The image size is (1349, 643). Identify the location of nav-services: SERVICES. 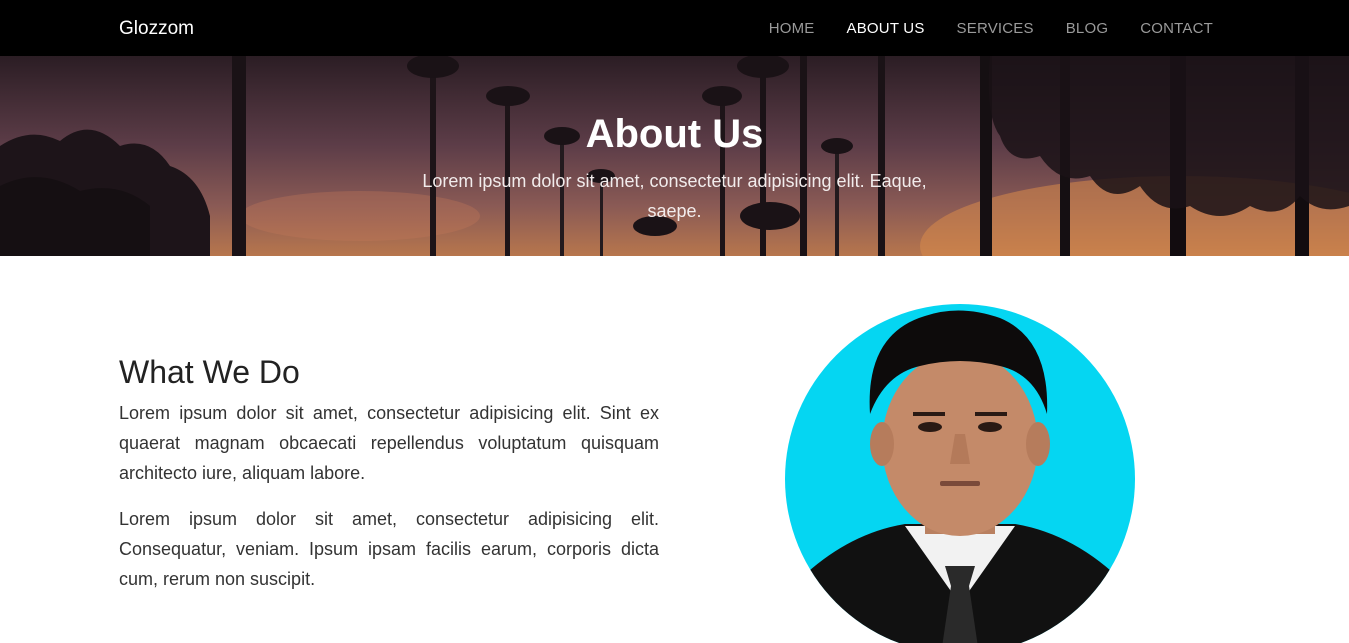
(995, 28).